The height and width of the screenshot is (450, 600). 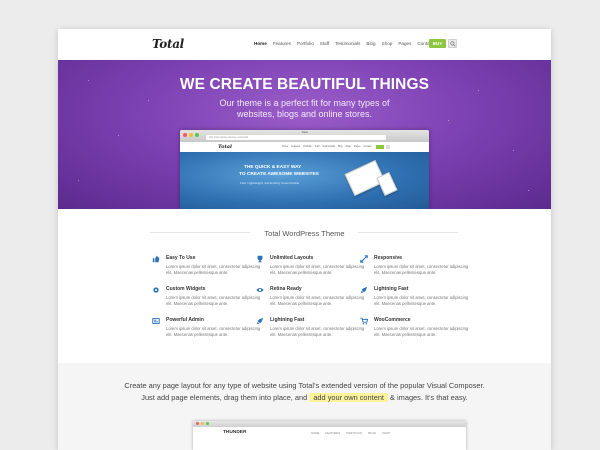 I want to click on nav-staff: Staff, so click(x=324, y=43).